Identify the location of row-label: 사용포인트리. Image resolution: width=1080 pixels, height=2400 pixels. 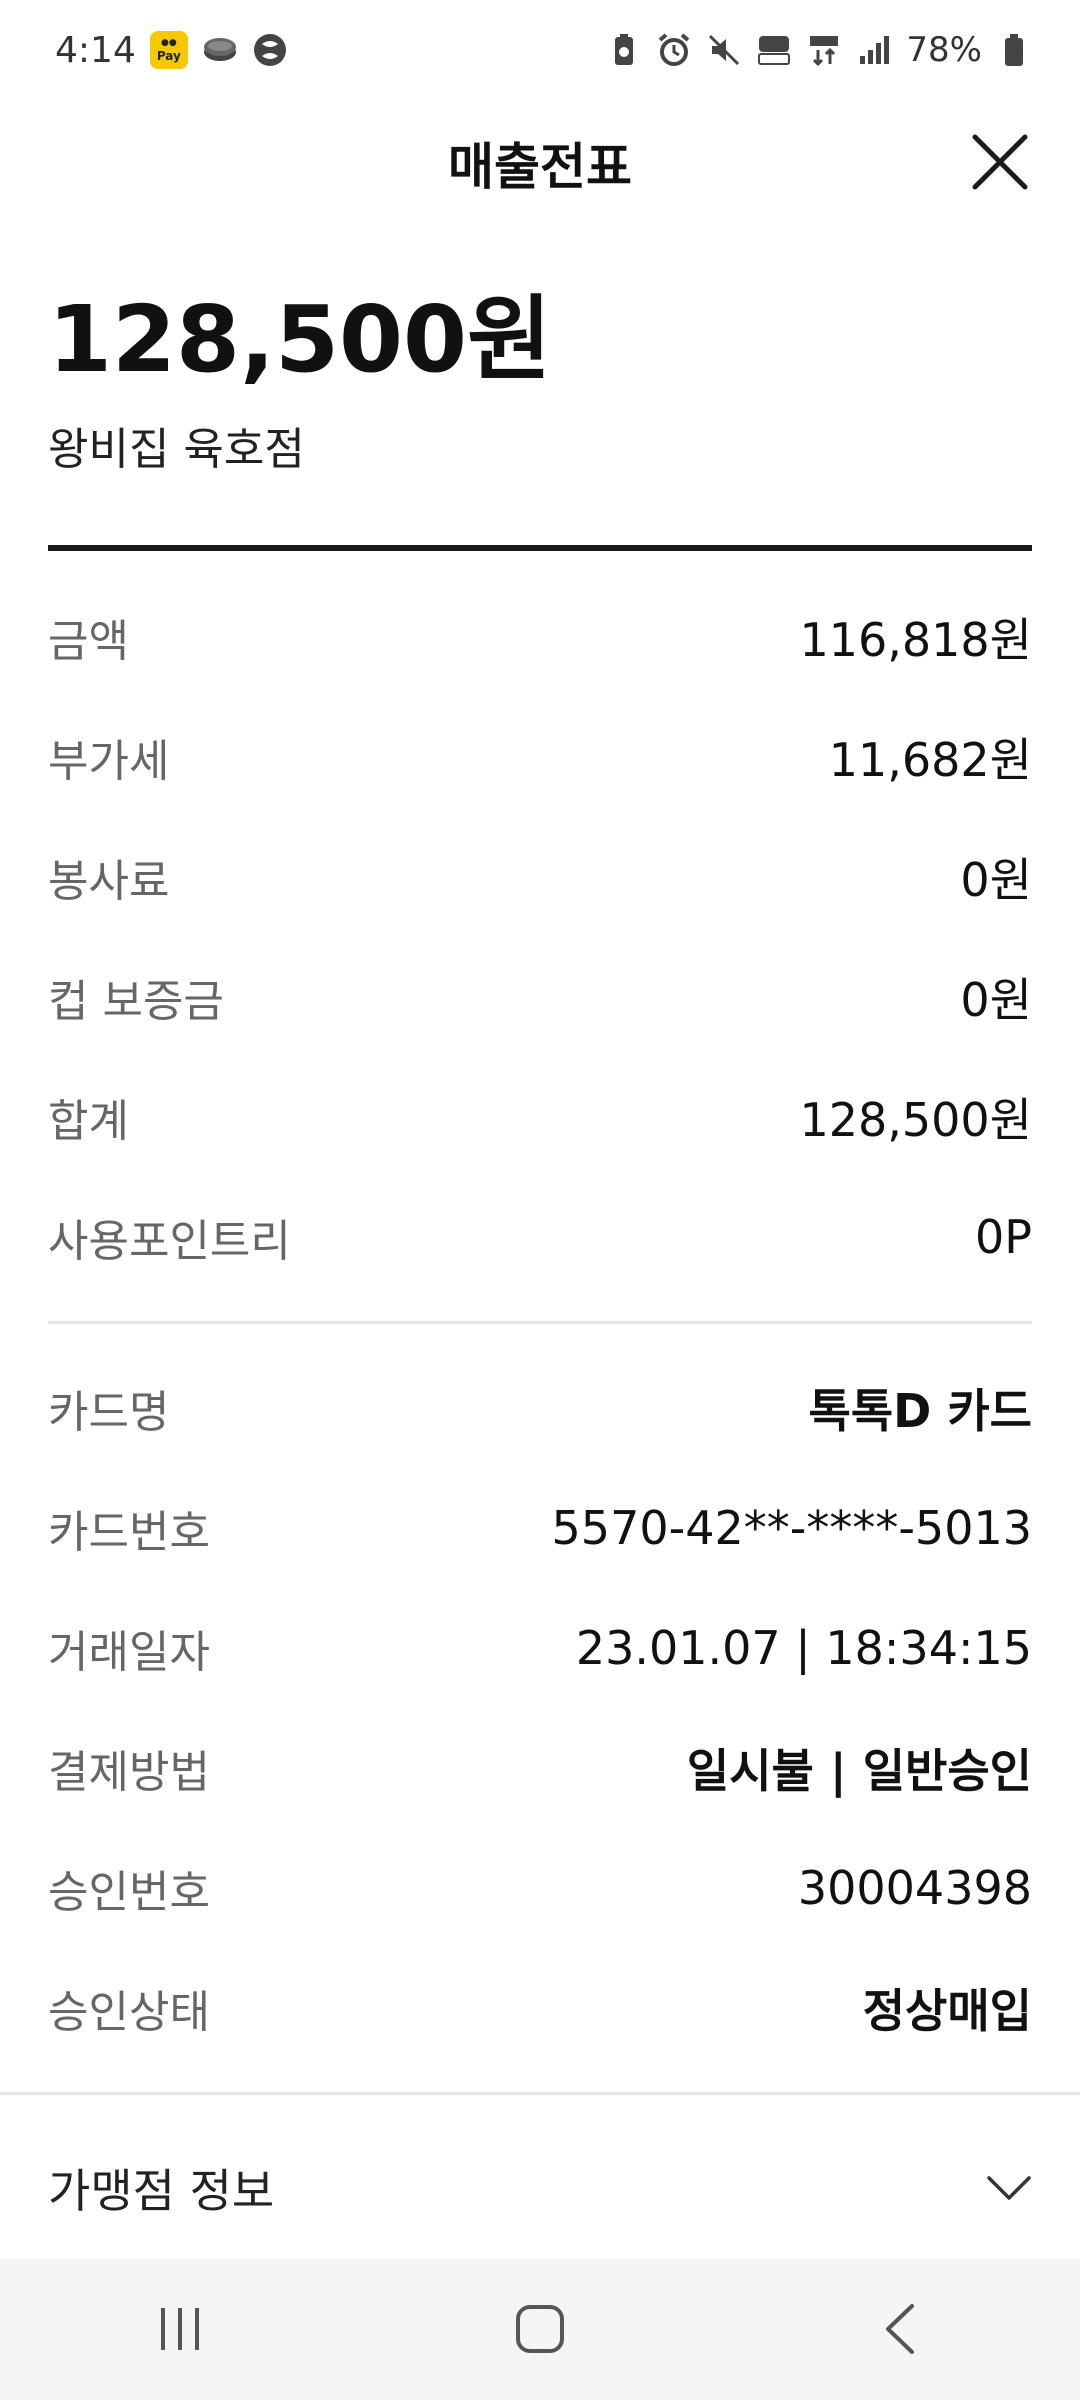
(169, 1241).